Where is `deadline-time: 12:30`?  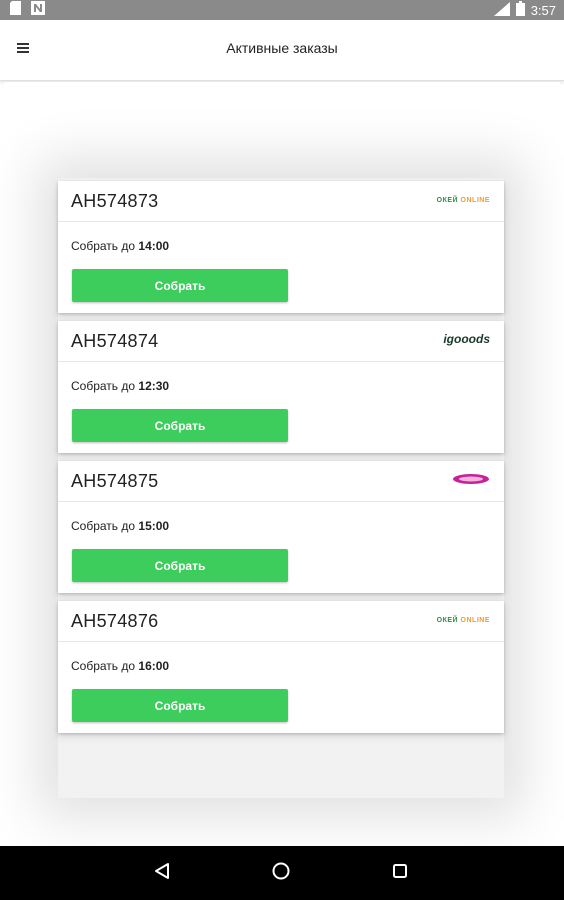
deadline-time: 12:30 is located at coordinates (154, 386).